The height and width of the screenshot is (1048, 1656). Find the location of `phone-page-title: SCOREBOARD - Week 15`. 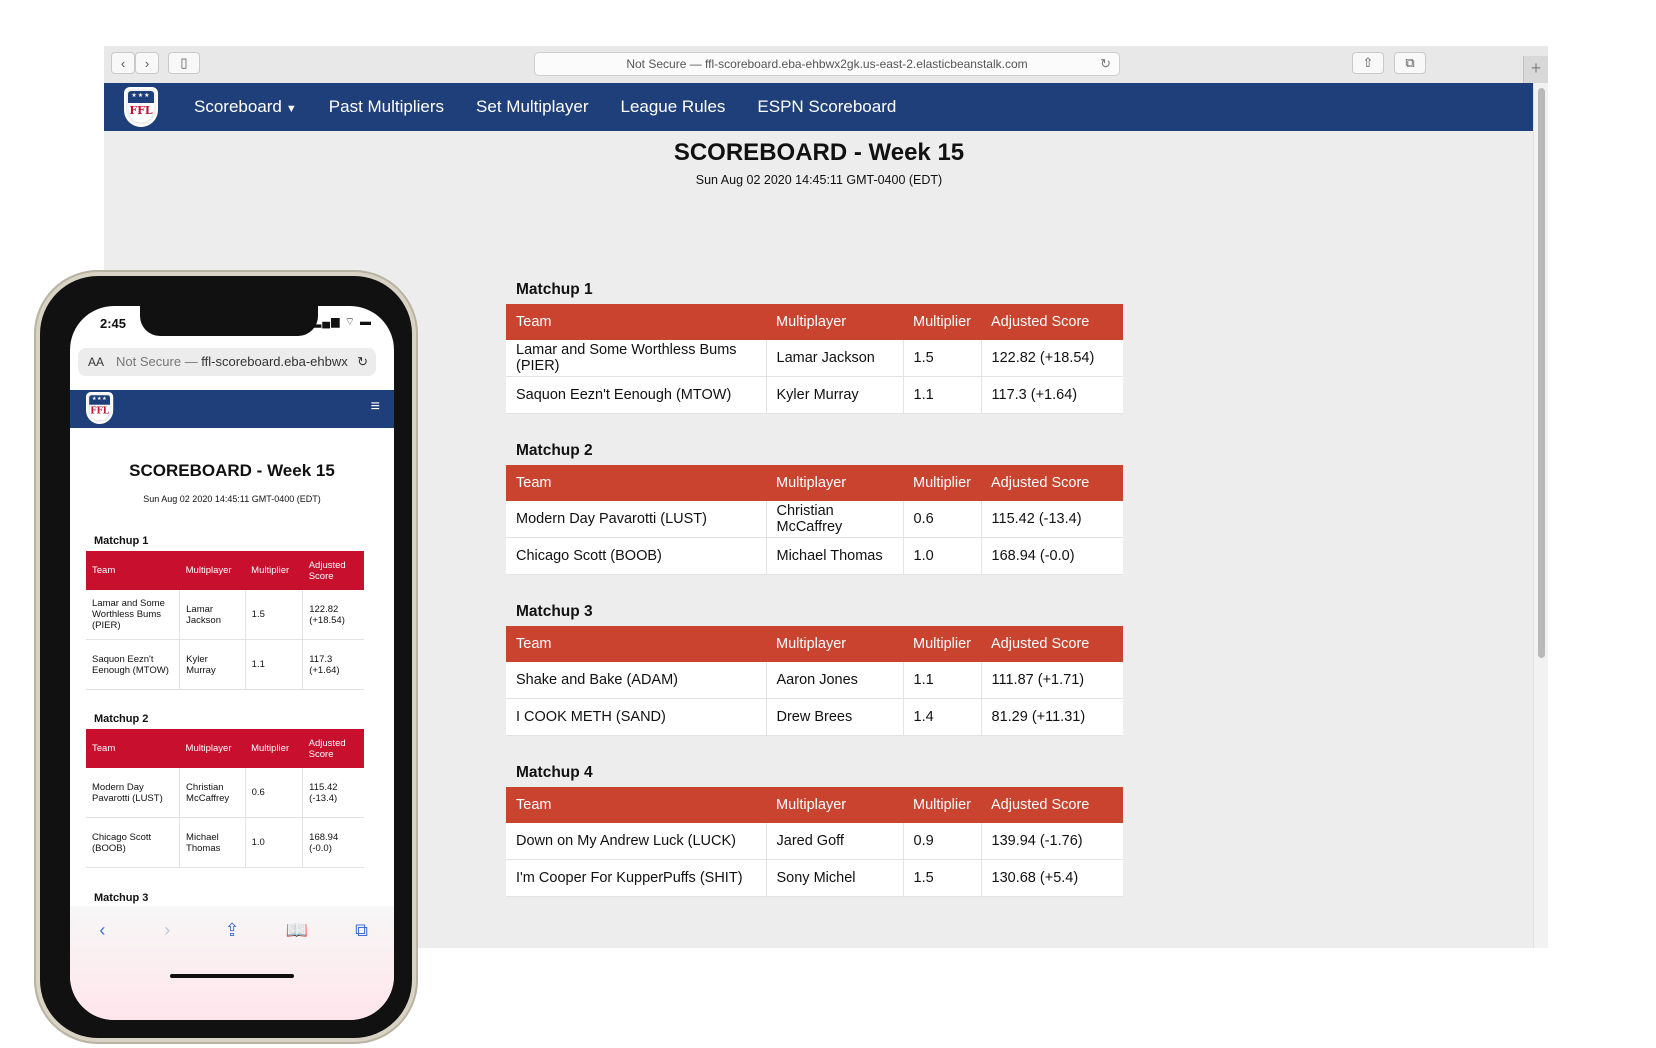

phone-page-title: SCOREBOARD - Week 15 is located at coordinates (232, 470).